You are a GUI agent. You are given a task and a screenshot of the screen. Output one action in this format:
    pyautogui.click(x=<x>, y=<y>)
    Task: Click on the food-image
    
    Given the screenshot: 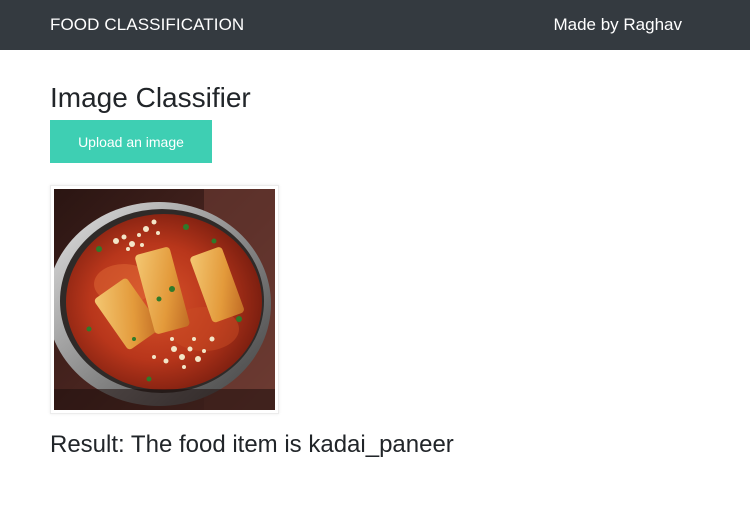 What is the action you would take?
    pyautogui.click(x=164, y=299)
    